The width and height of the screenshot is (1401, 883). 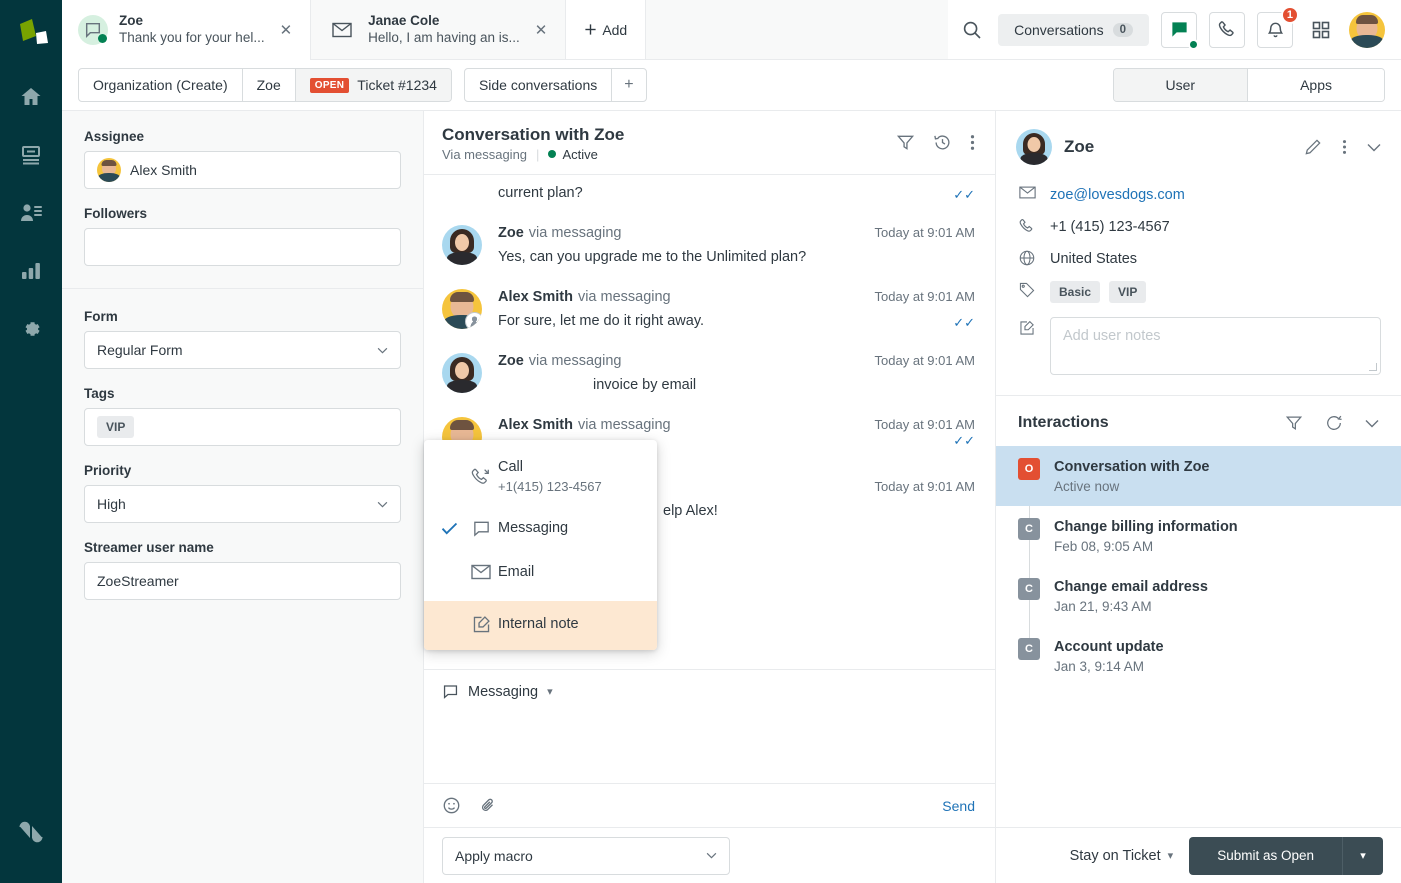 What do you see at coordinates (972, 30) in the screenshot?
I see `search-icon` at bounding box center [972, 30].